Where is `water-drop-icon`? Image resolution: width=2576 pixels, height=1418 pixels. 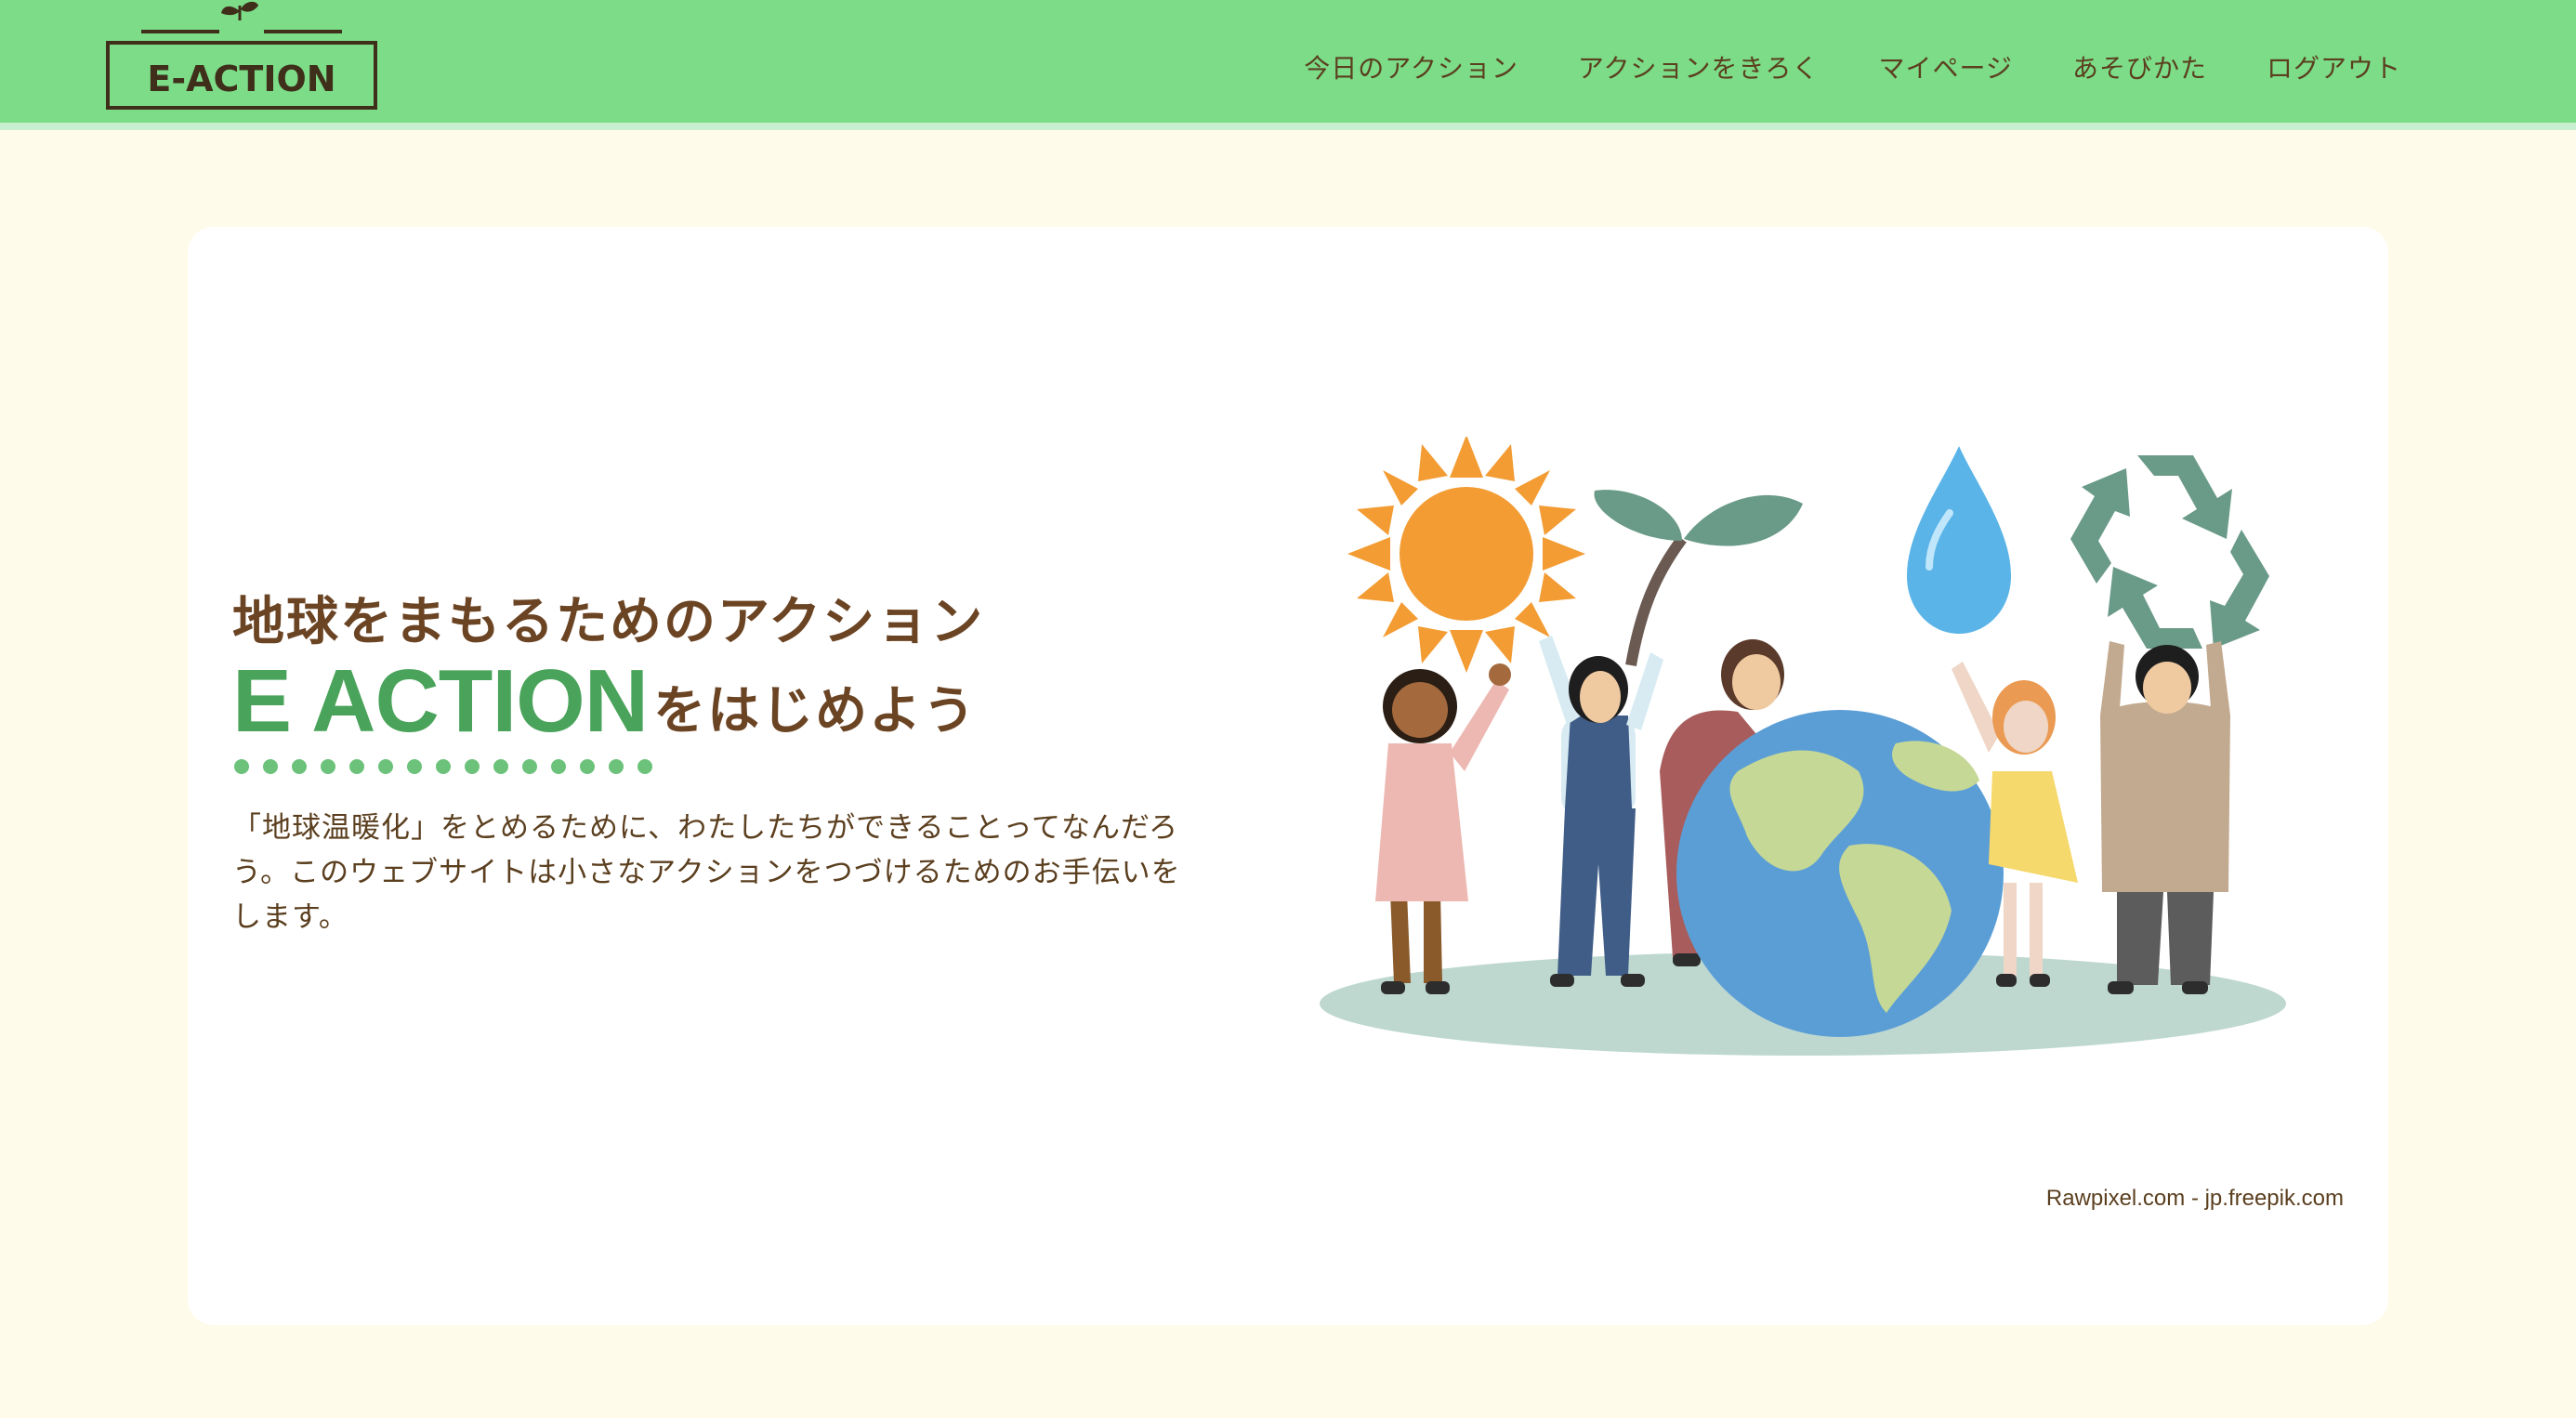
water-drop-icon is located at coordinates (1959, 540).